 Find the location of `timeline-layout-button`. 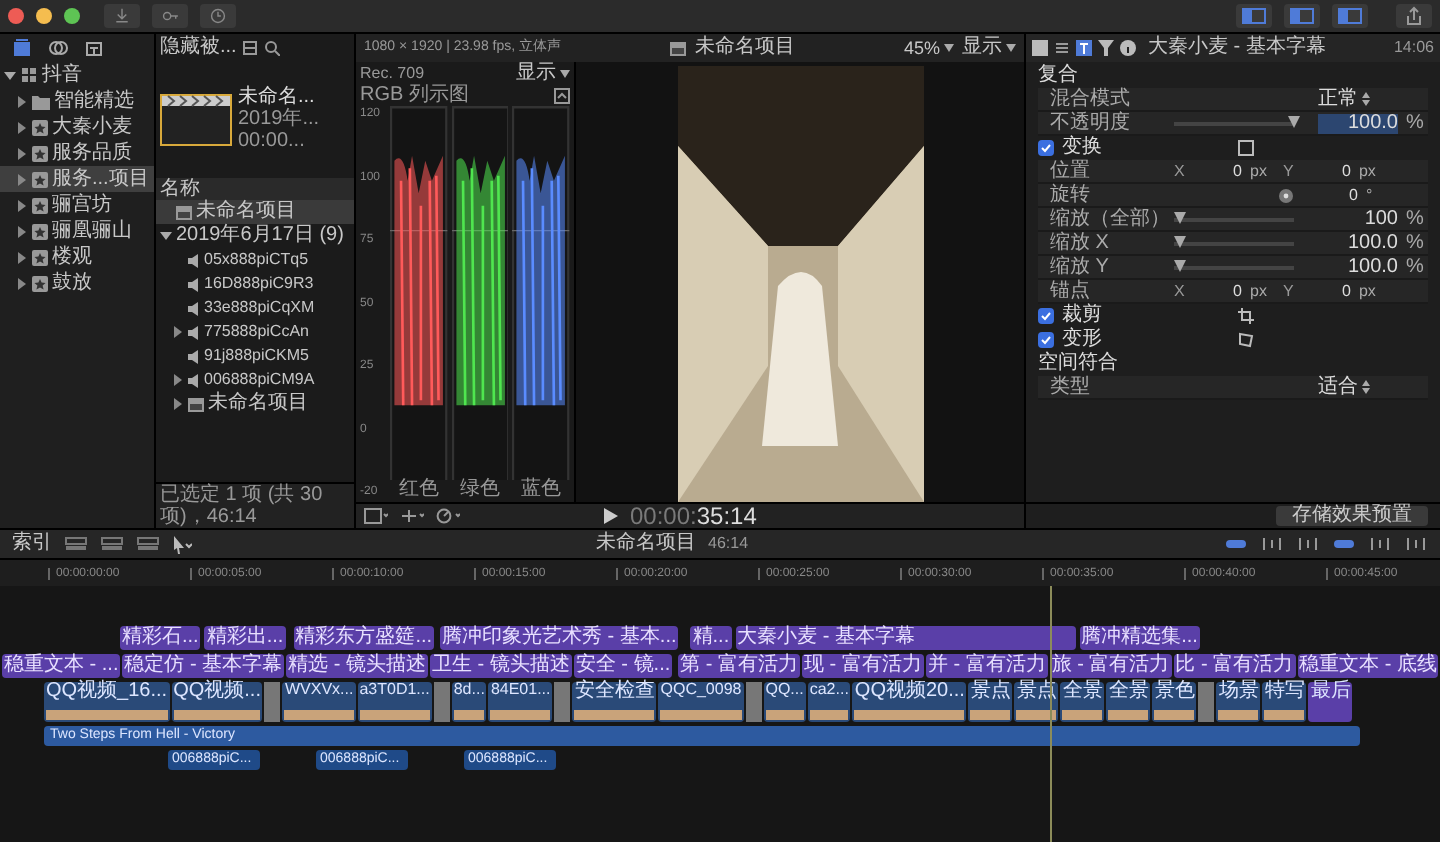

timeline-layout-button is located at coordinates (1302, 16).